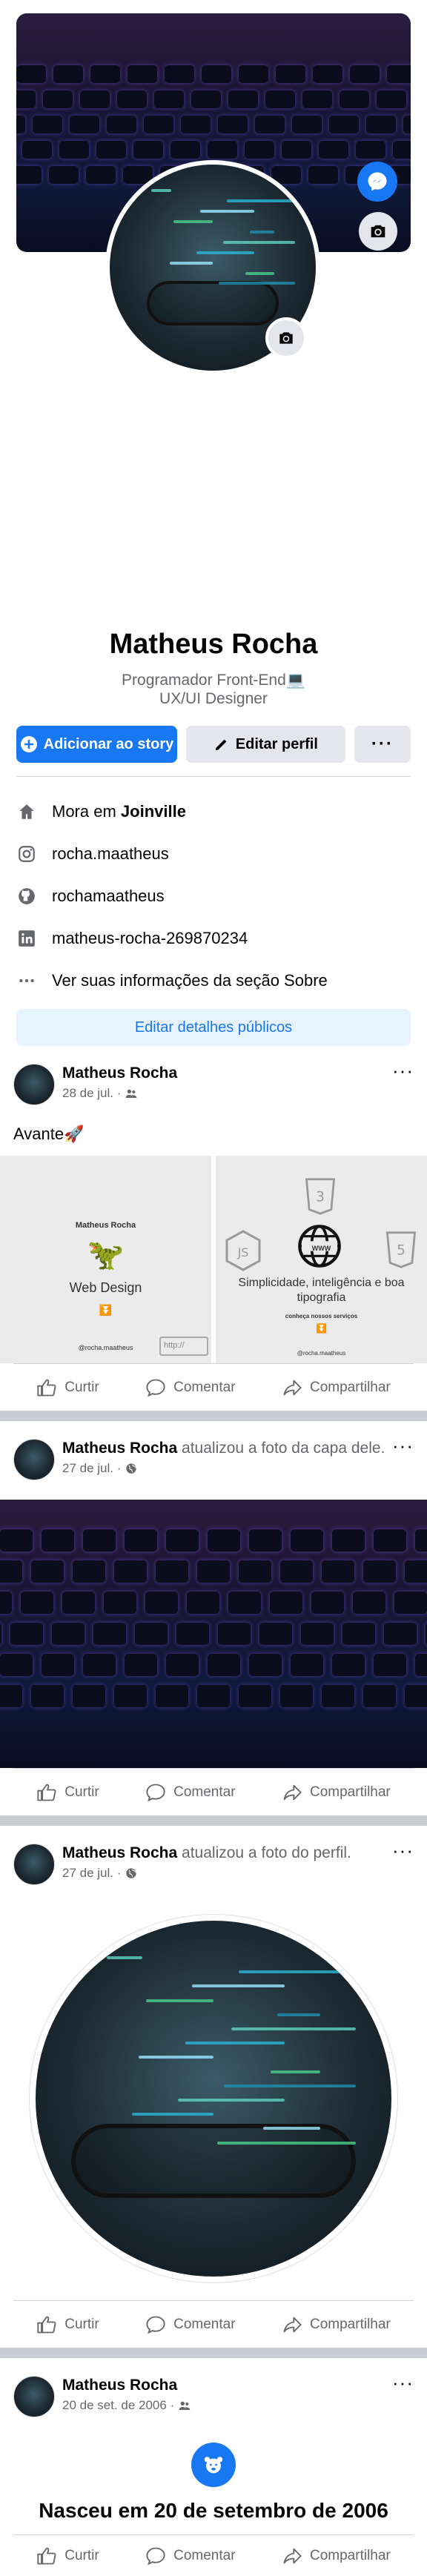 The image size is (427, 2576). Describe the element at coordinates (46, 2324) in the screenshot. I see `like-icon` at that location.